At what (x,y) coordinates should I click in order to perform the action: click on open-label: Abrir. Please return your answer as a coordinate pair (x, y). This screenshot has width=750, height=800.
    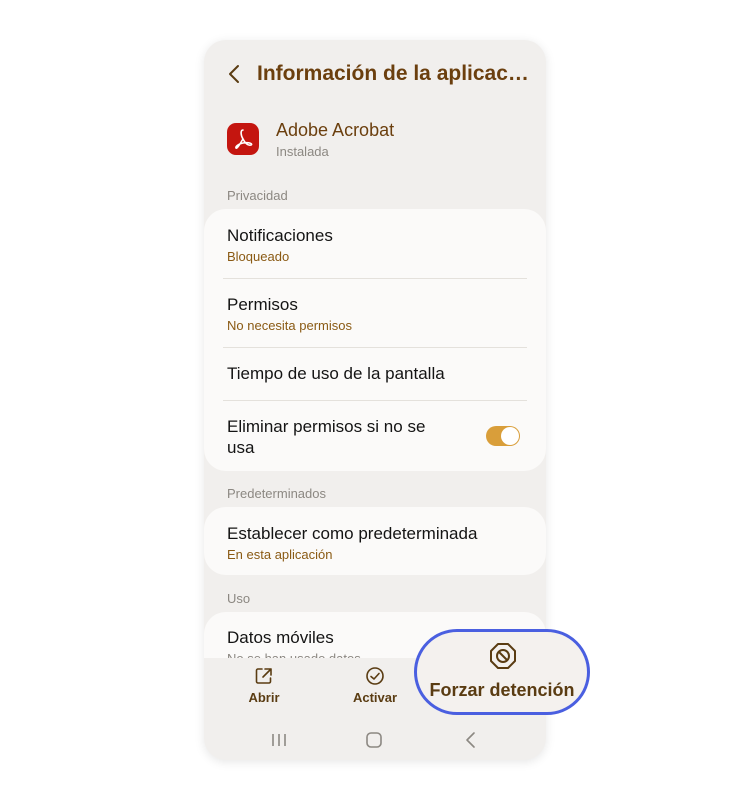
    Looking at the image, I should click on (264, 697).